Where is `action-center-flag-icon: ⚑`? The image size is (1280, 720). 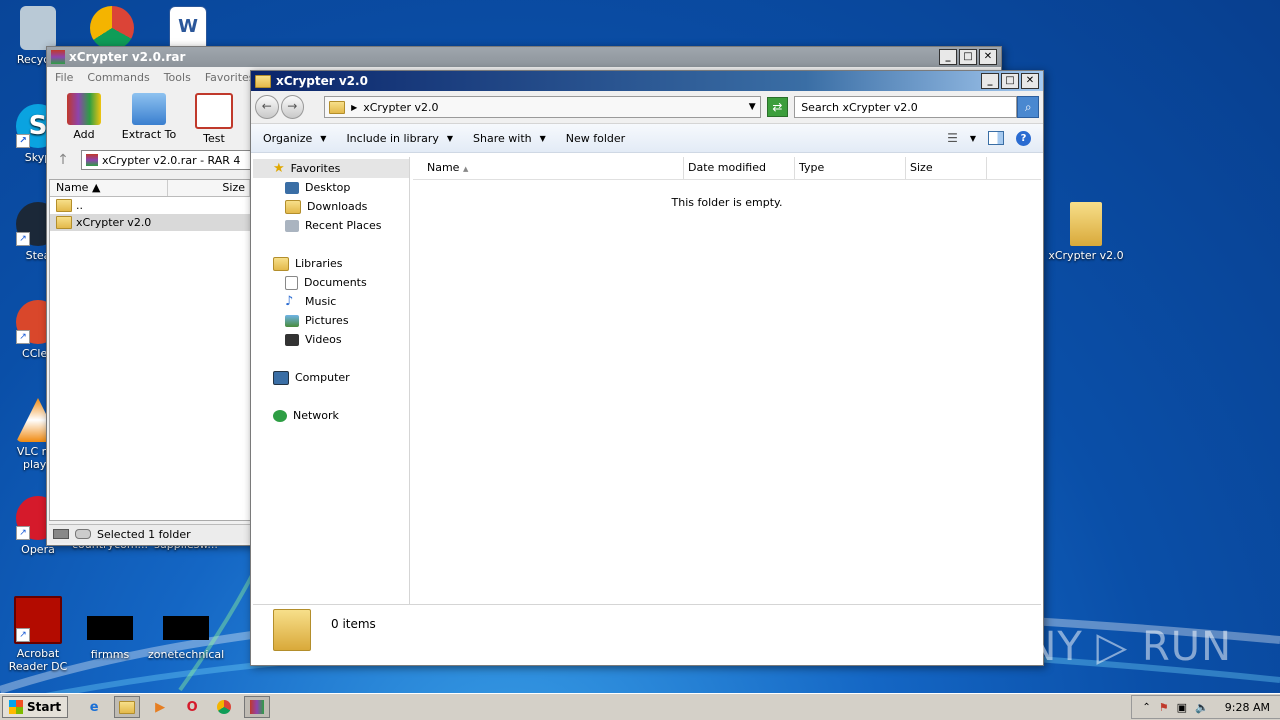 action-center-flag-icon: ⚑ is located at coordinates (1164, 707).